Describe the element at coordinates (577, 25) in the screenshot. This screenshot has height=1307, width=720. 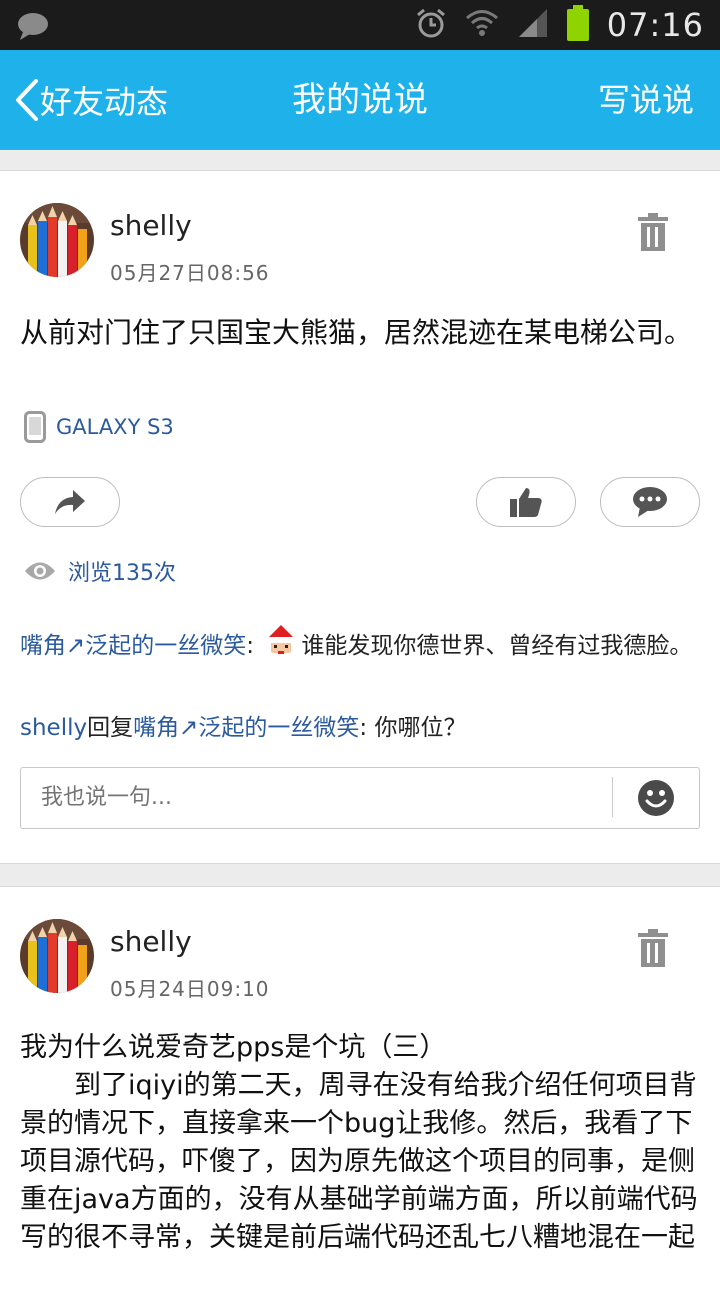
I see `battery-icon` at that location.